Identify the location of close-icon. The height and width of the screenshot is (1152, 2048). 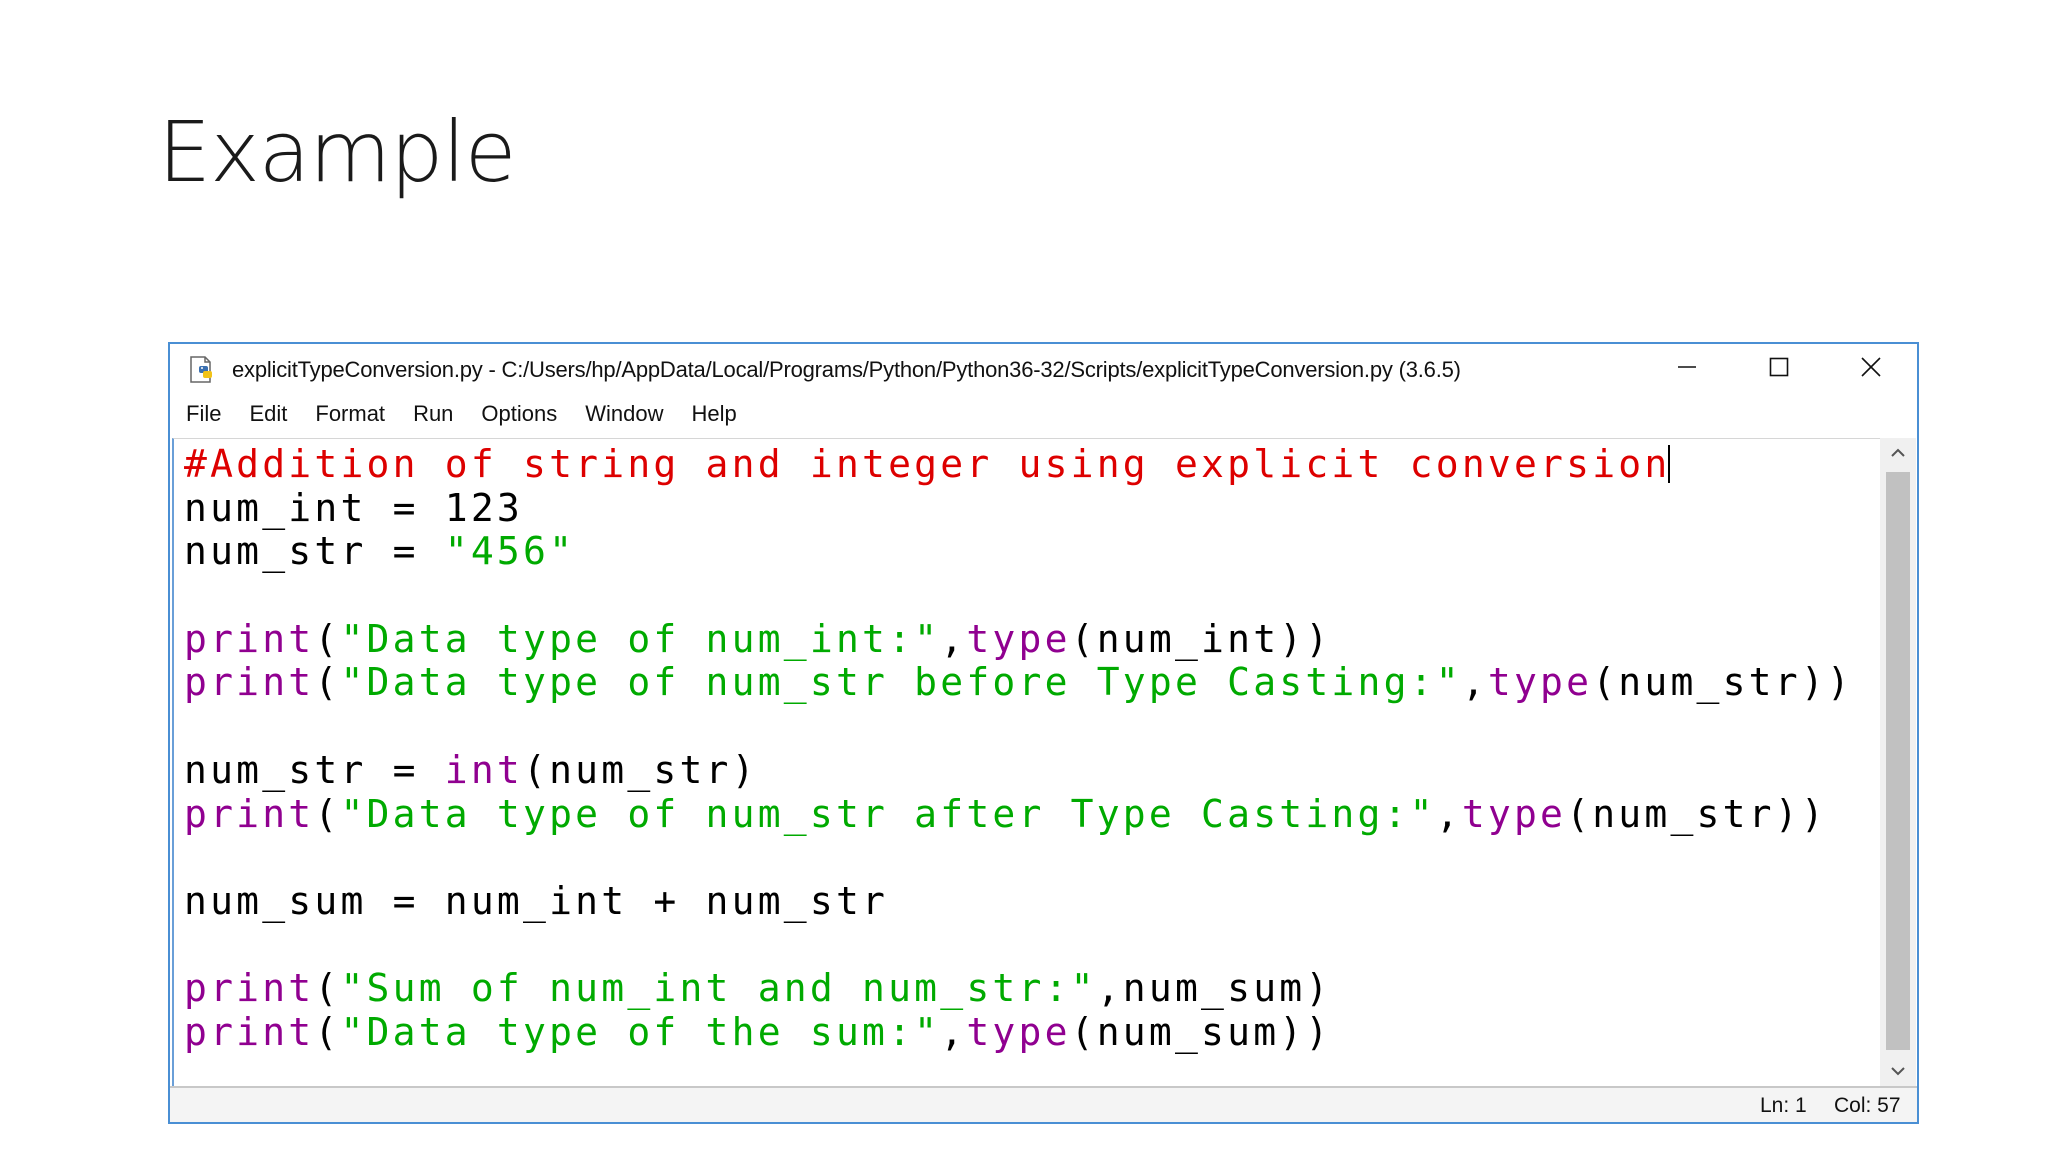
(1871, 367).